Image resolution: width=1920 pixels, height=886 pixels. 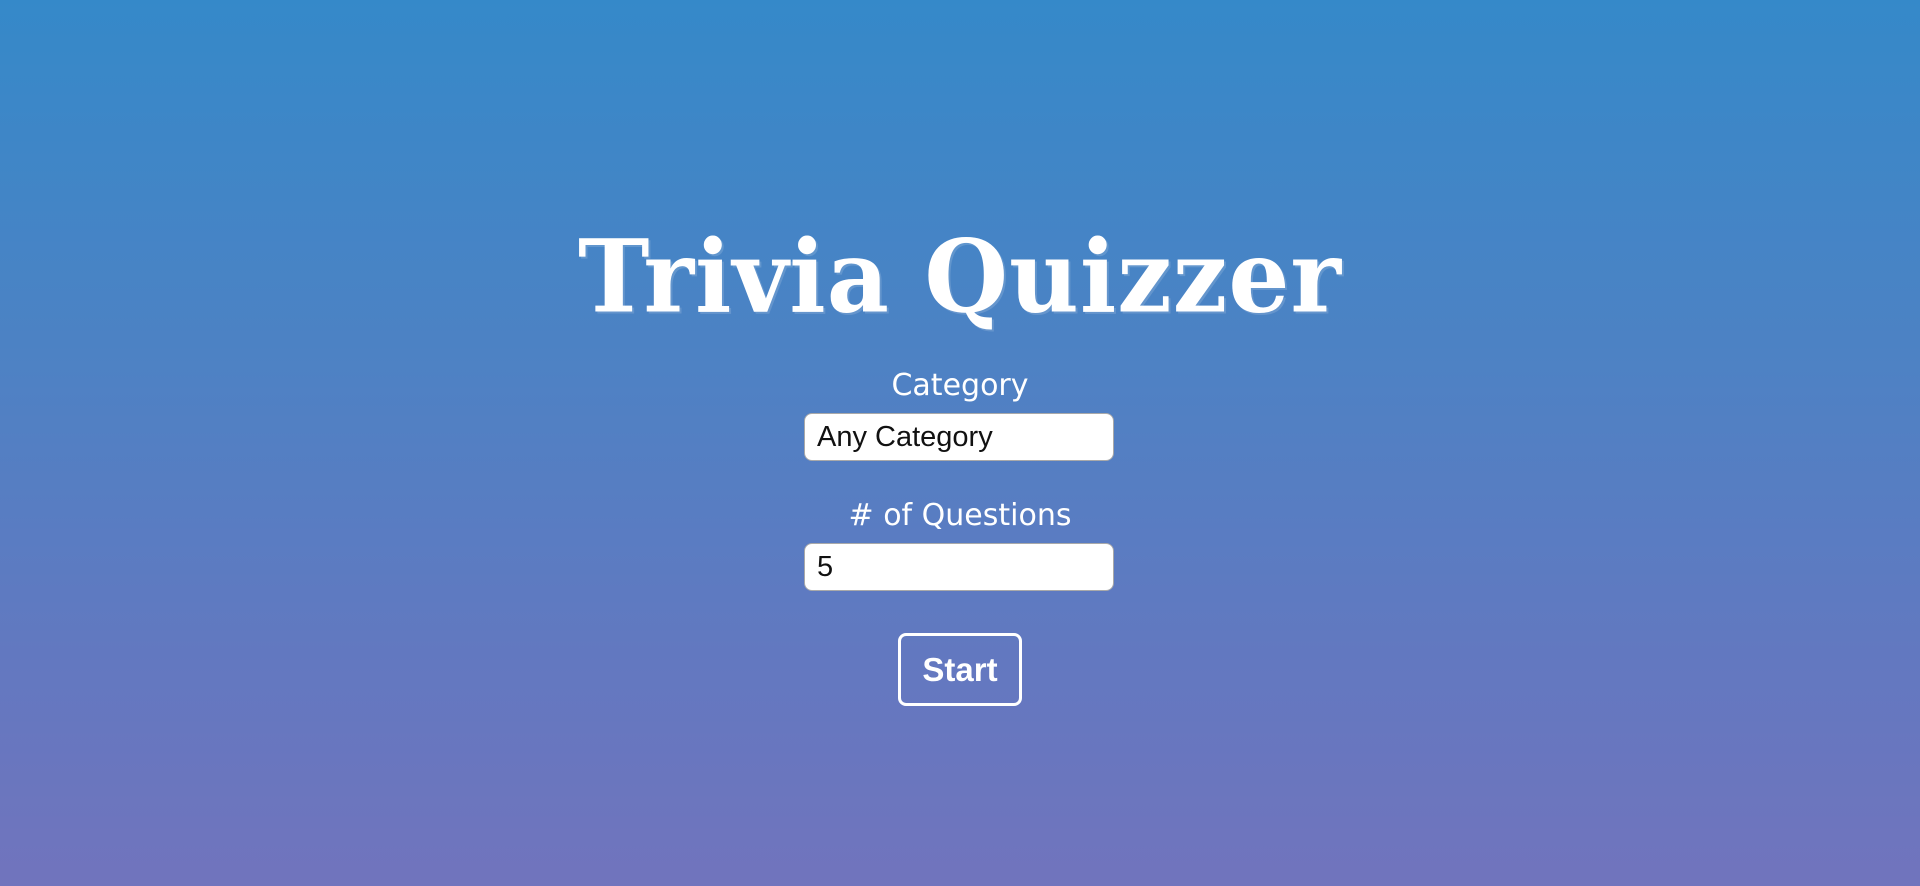 What do you see at coordinates (960, 669) in the screenshot?
I see `start-button: Start` at bounding box center [960, 669].